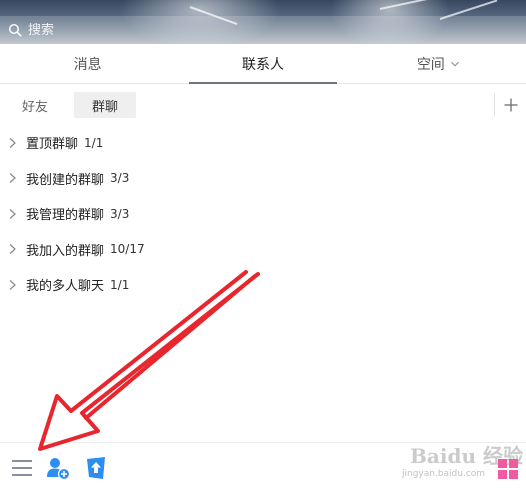 Image resolution: width=526 pixels, height=490 pixels. Describe the element at coordinates (96, 468) in the screenshot. I see `file-transfer-icon` at that location.